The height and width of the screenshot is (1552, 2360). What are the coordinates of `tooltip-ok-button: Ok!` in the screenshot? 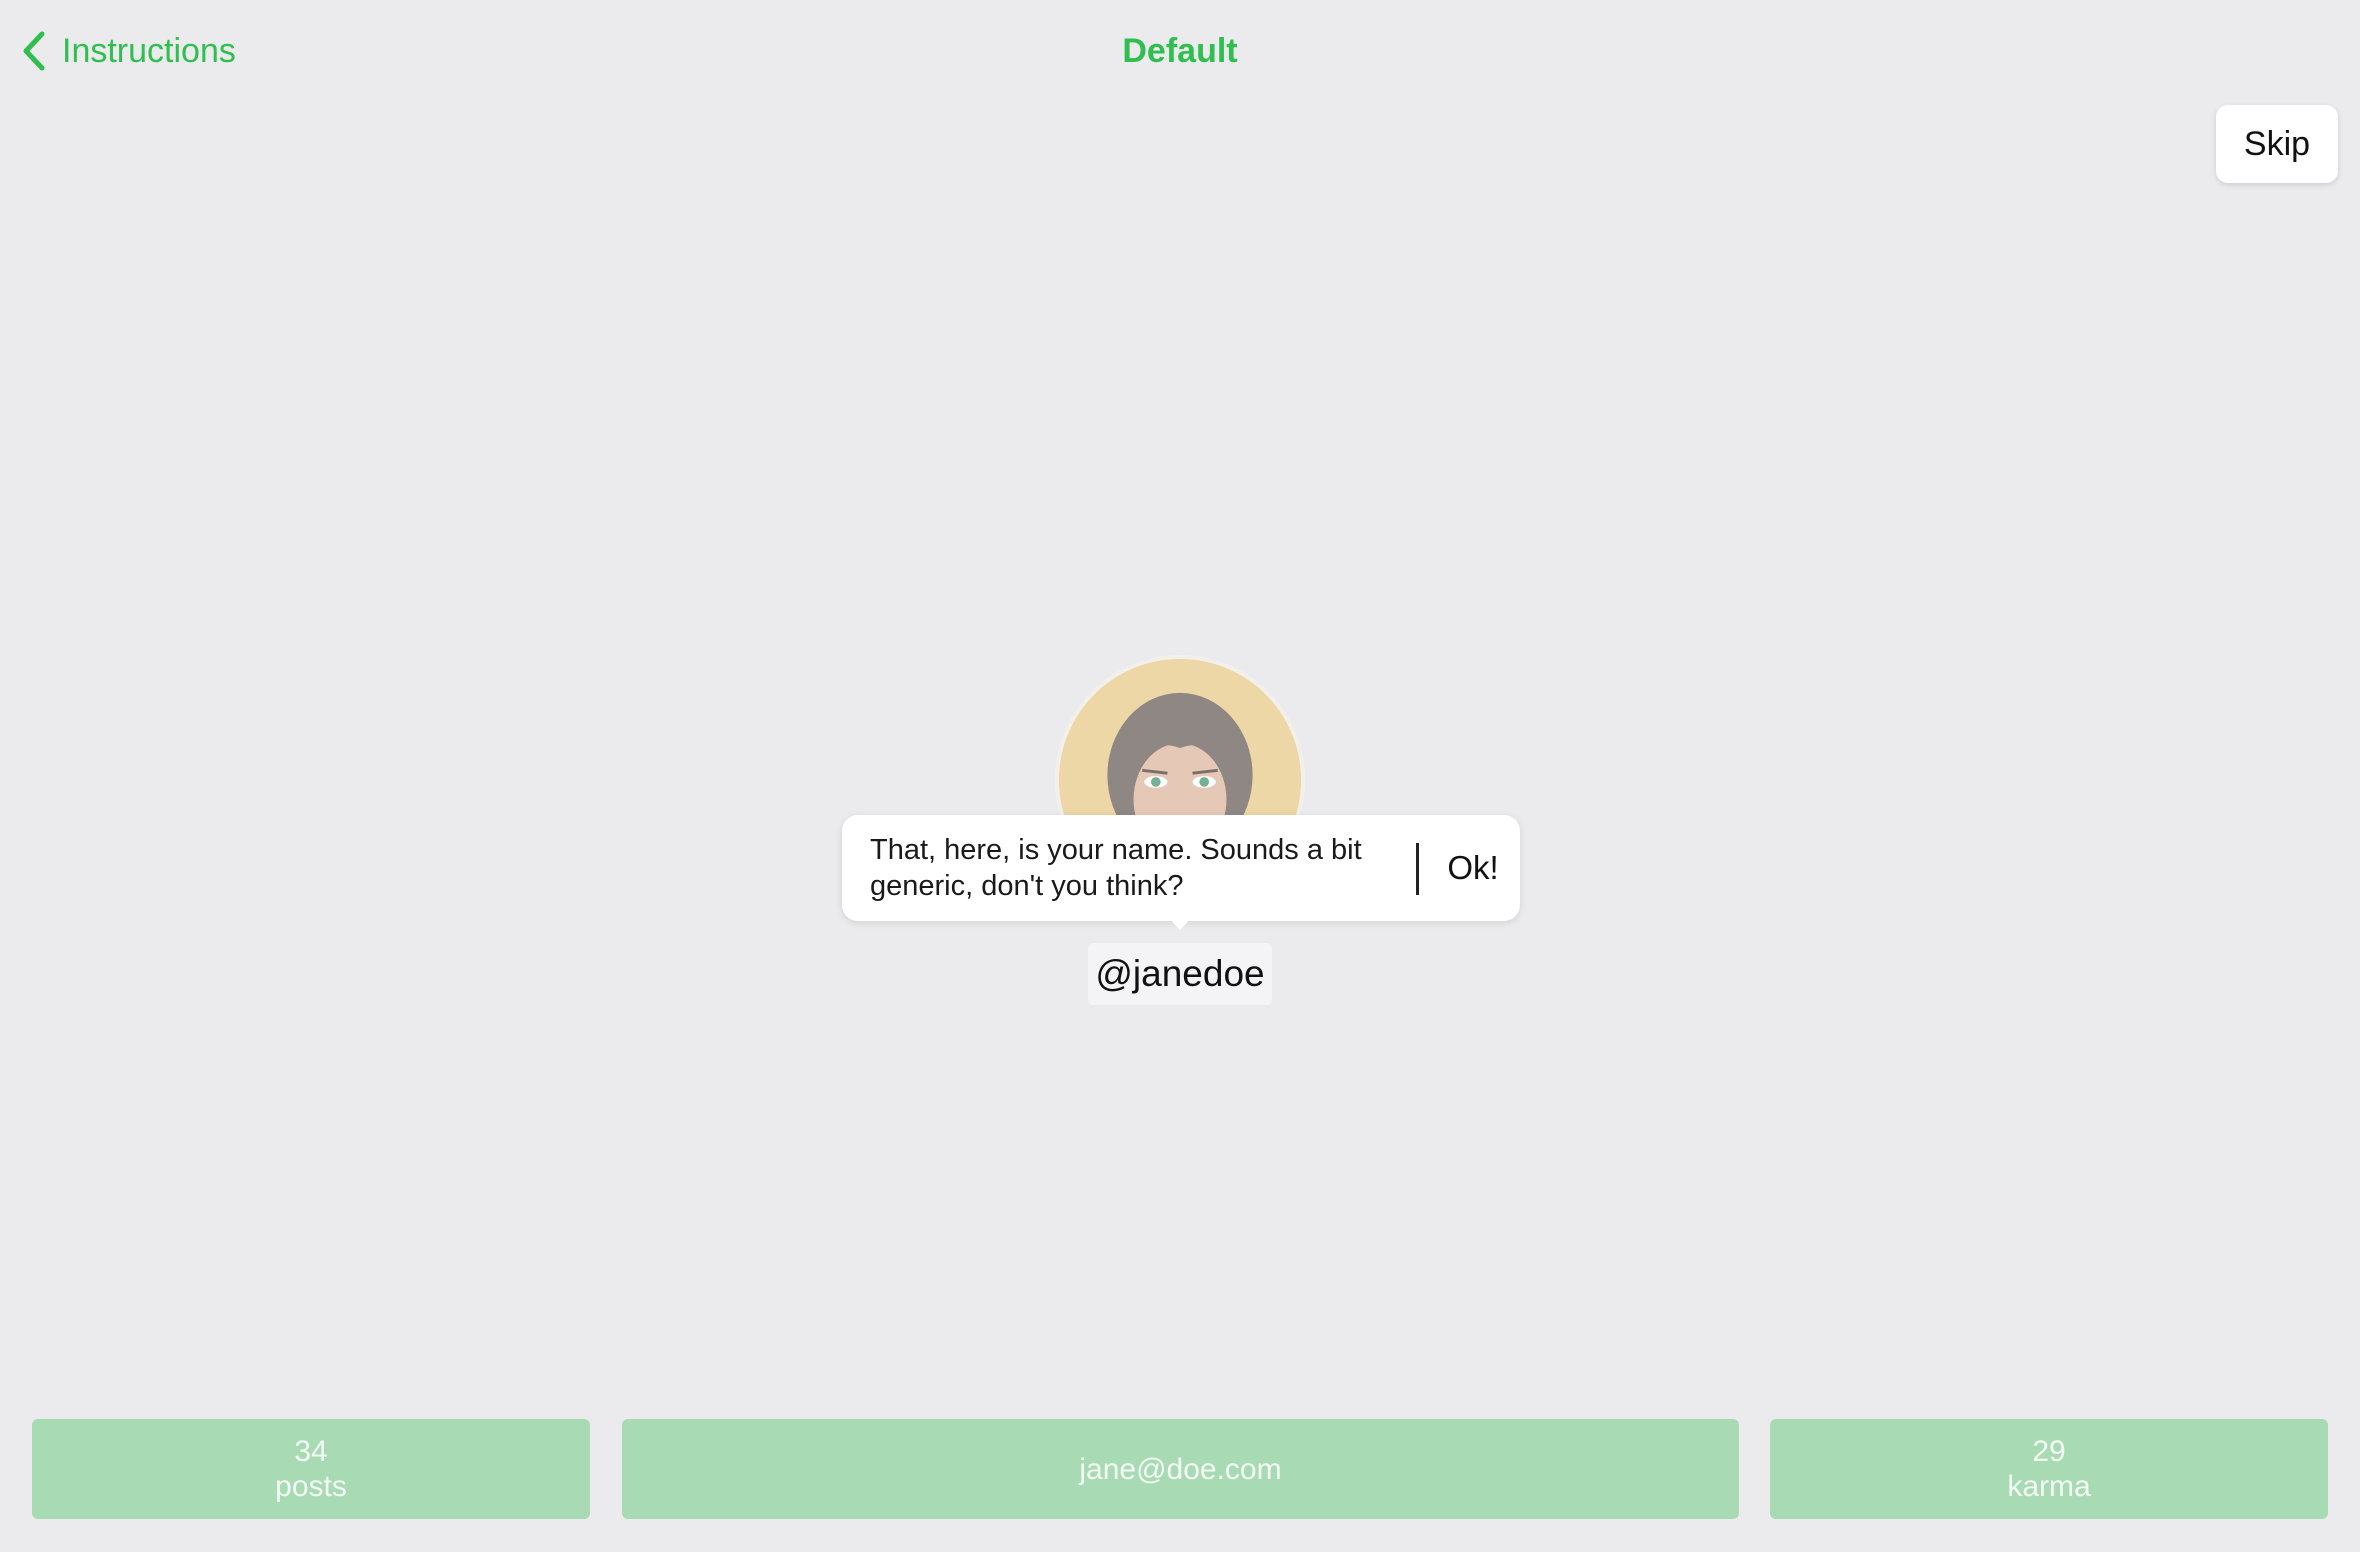 It's located at (1473, 868).